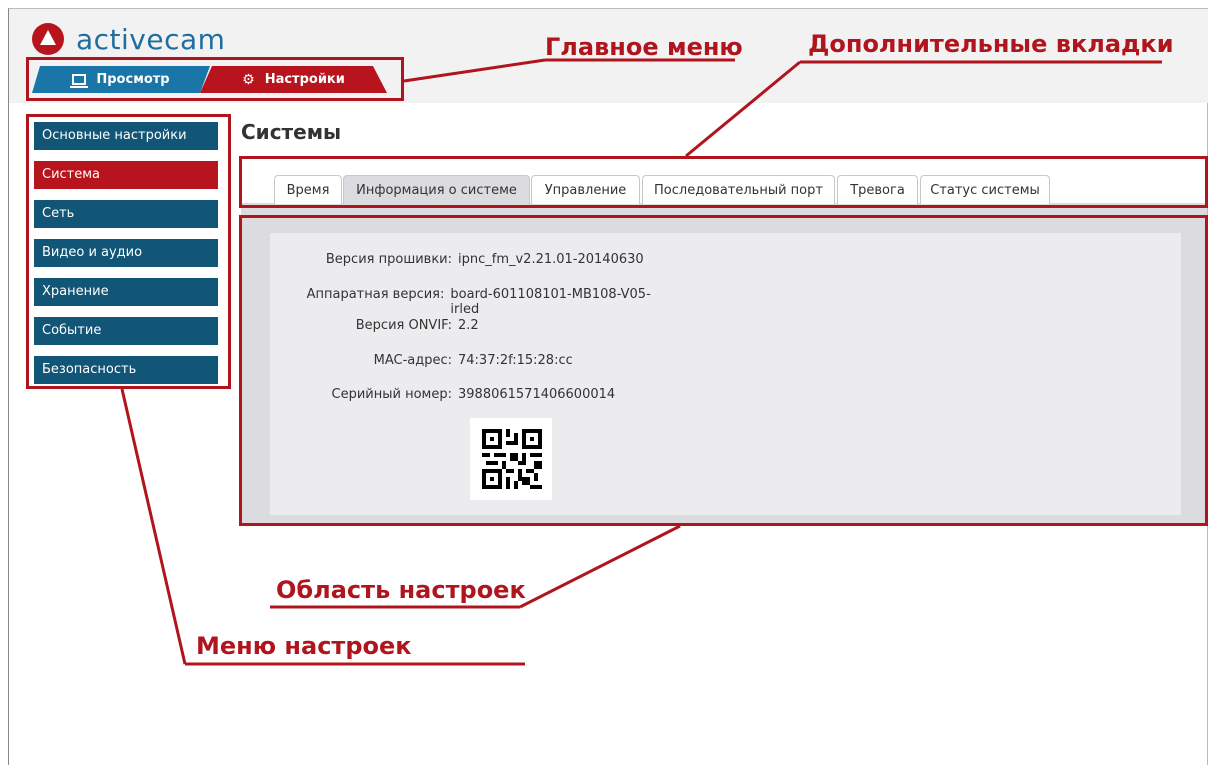 The width and height of the screenshot is (1211, 765). What do you see at coordinates (153, 526) in the screenshot?
I see `settings-menu-pointer` at bounding box center [153, 526].